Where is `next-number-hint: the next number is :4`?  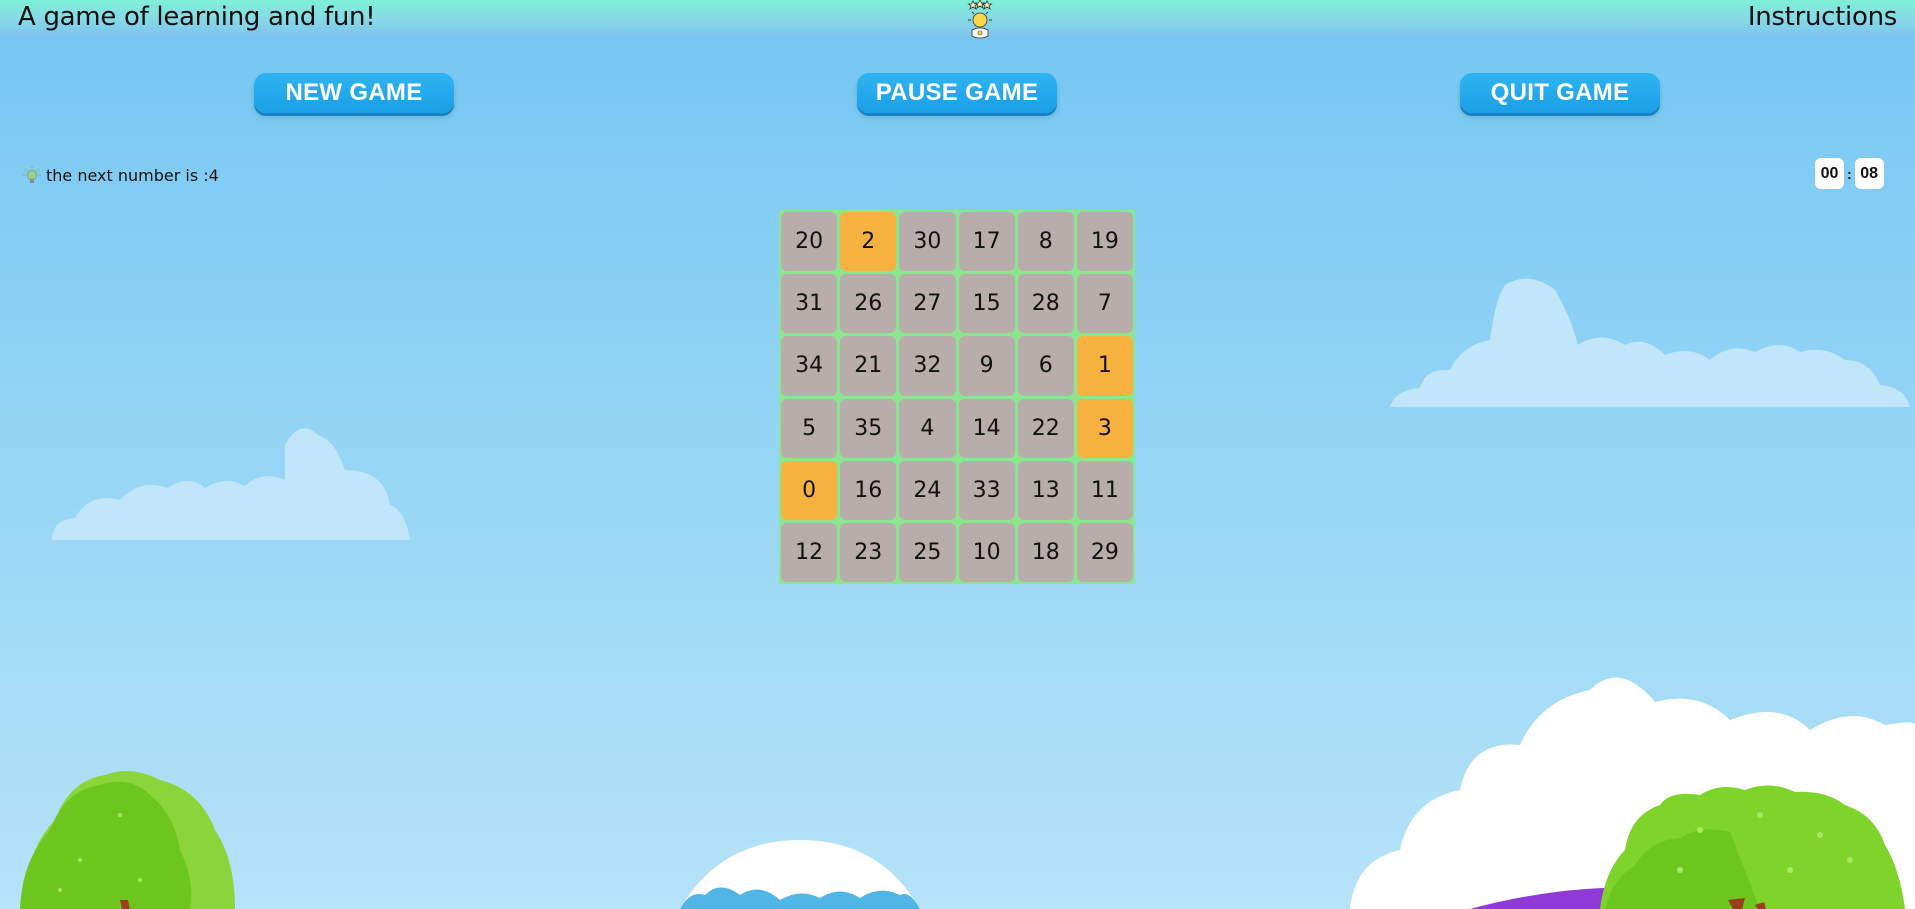
next-number-hint: the next number is :4 is located at coordinates (120, 175).